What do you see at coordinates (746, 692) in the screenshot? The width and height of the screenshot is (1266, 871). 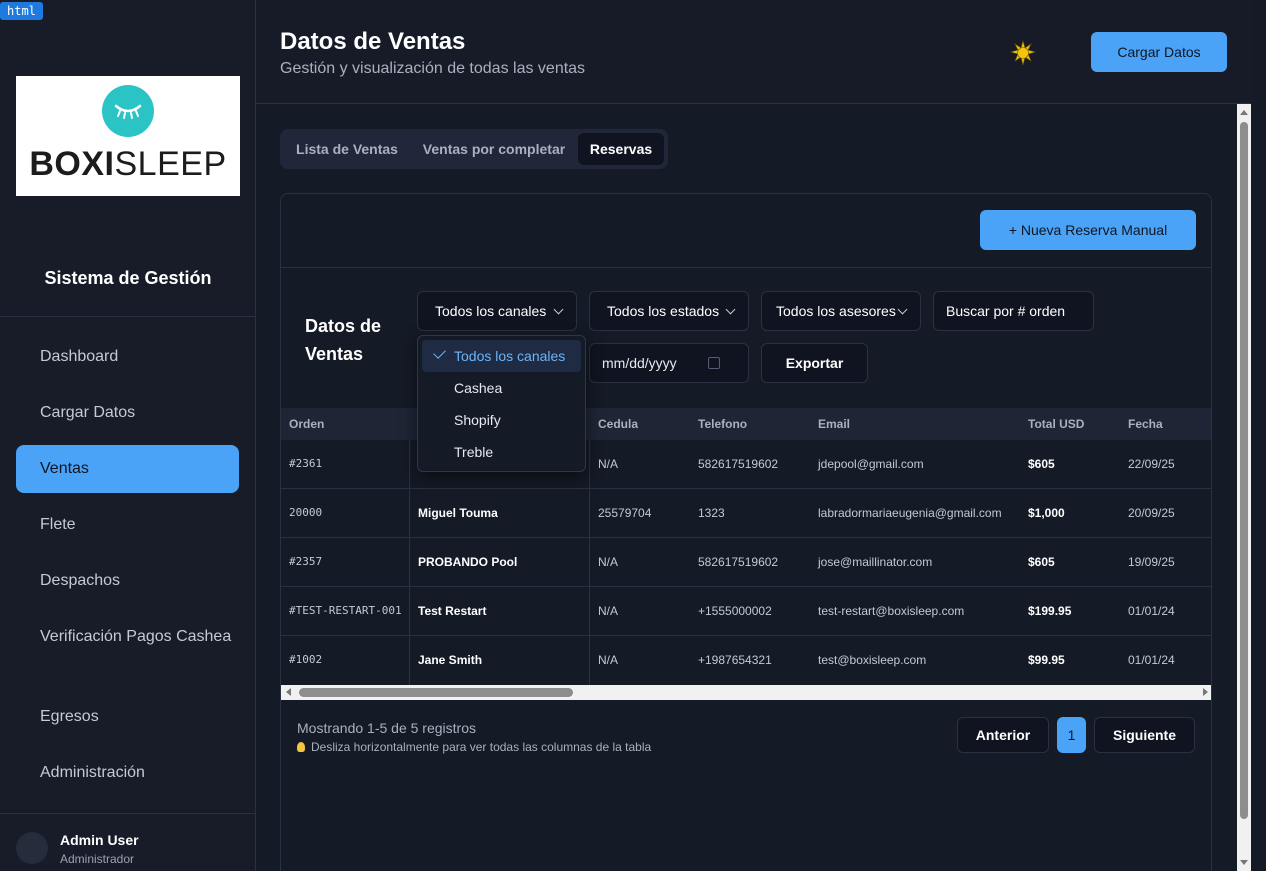 I see `table-horizontal-scrollbar` at bounding box center [746, 692].